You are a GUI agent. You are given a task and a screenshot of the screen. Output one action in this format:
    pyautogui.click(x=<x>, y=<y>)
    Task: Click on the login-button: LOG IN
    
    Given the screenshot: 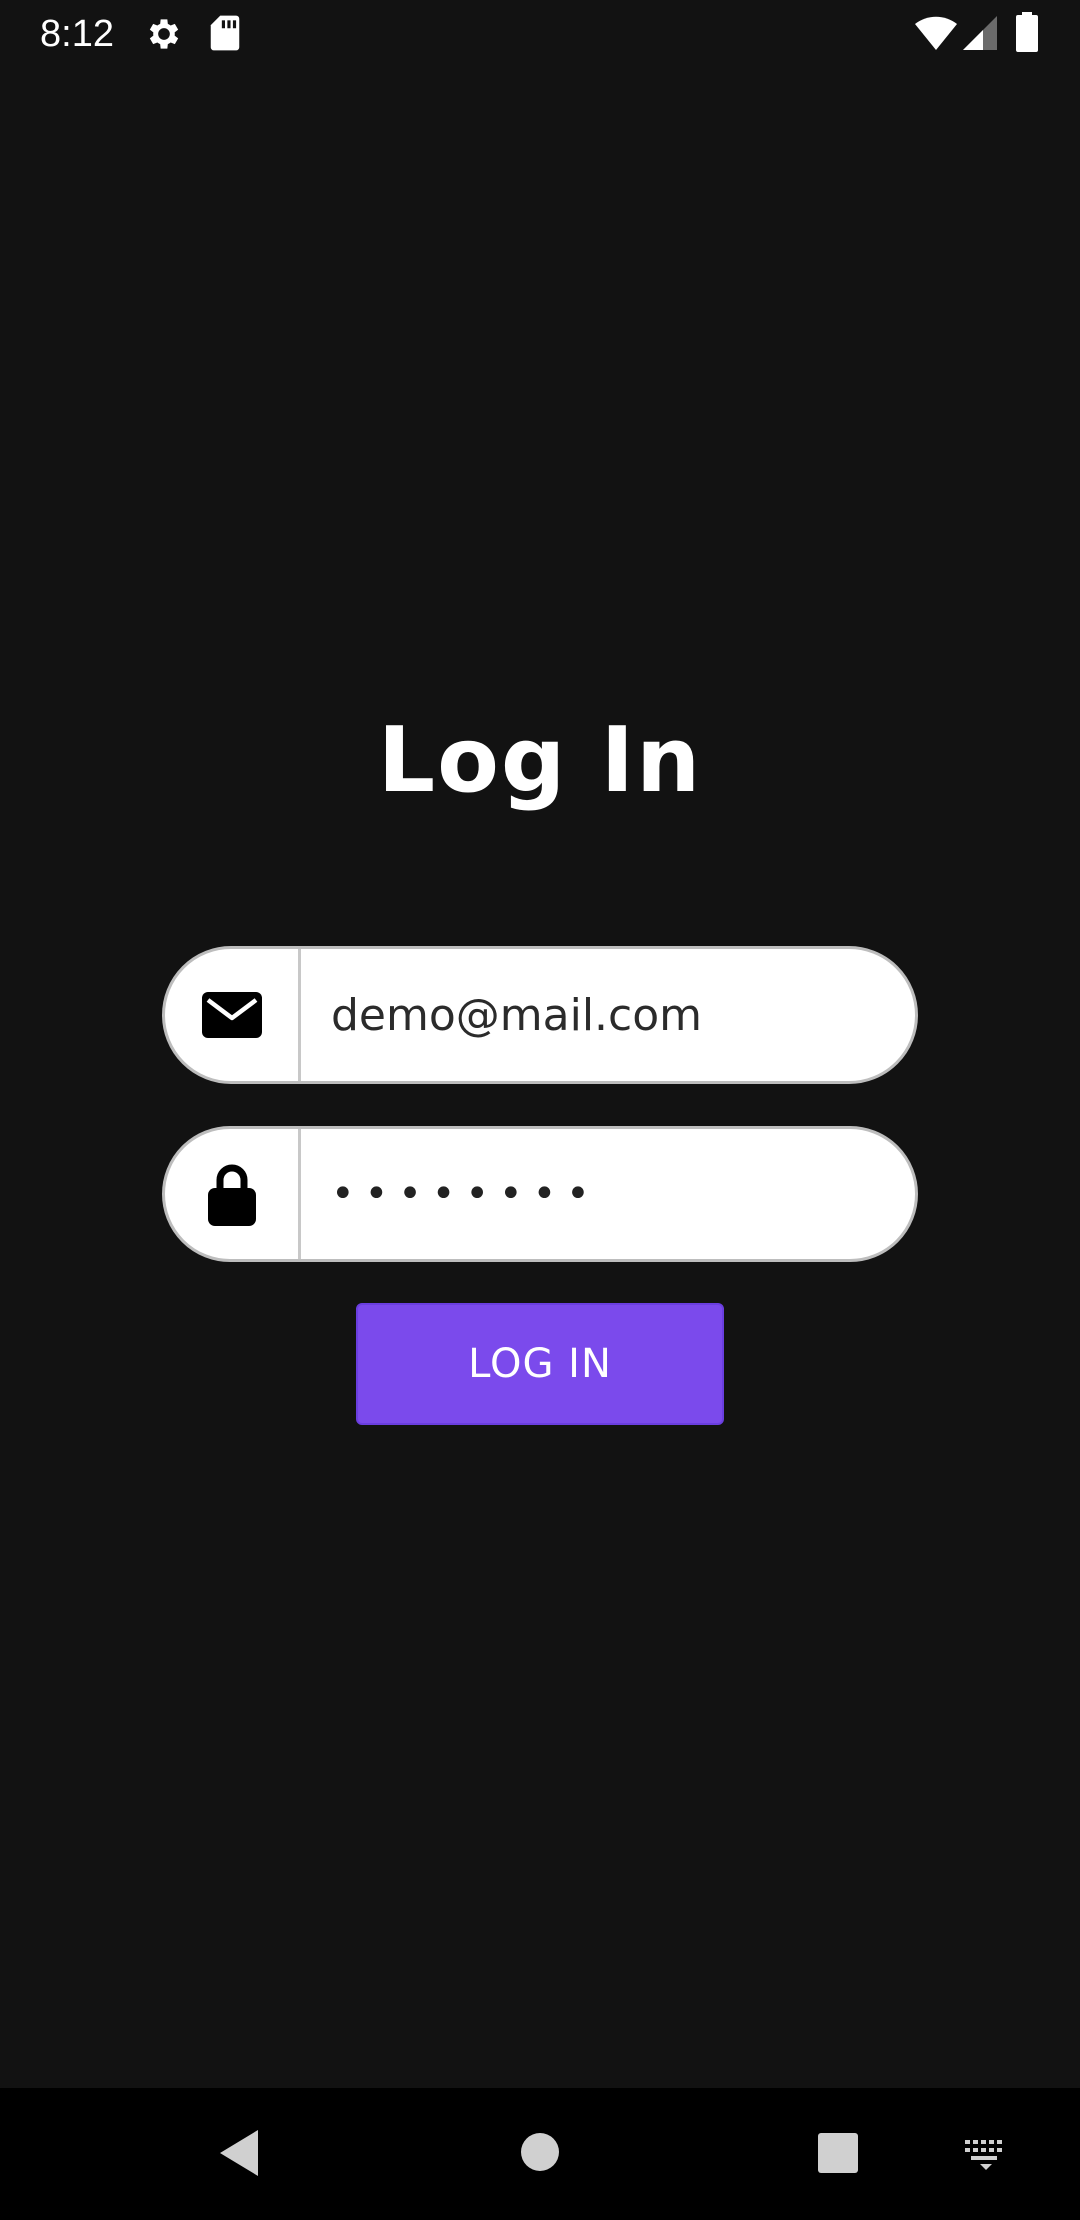 What is the action you would take?
    pyautogui.click(x=540, y=1364)
    